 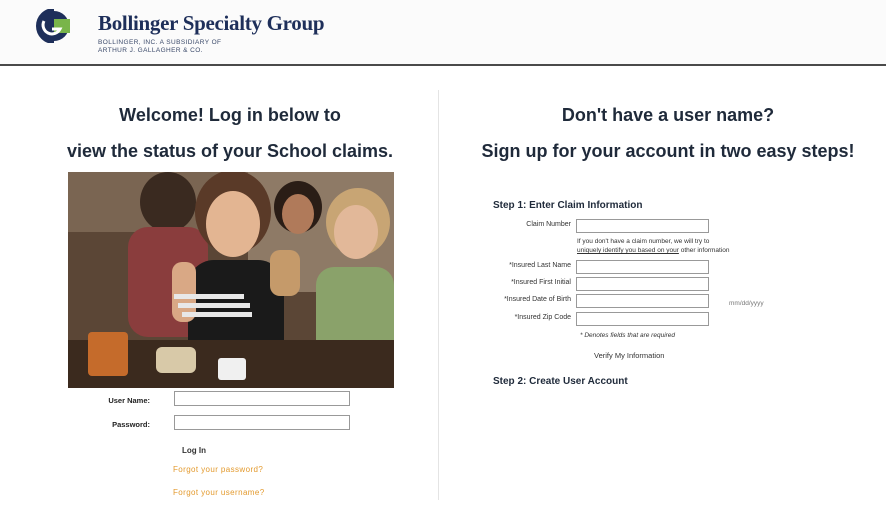 I want to click on last-name-input, so click(x=642, y=267).